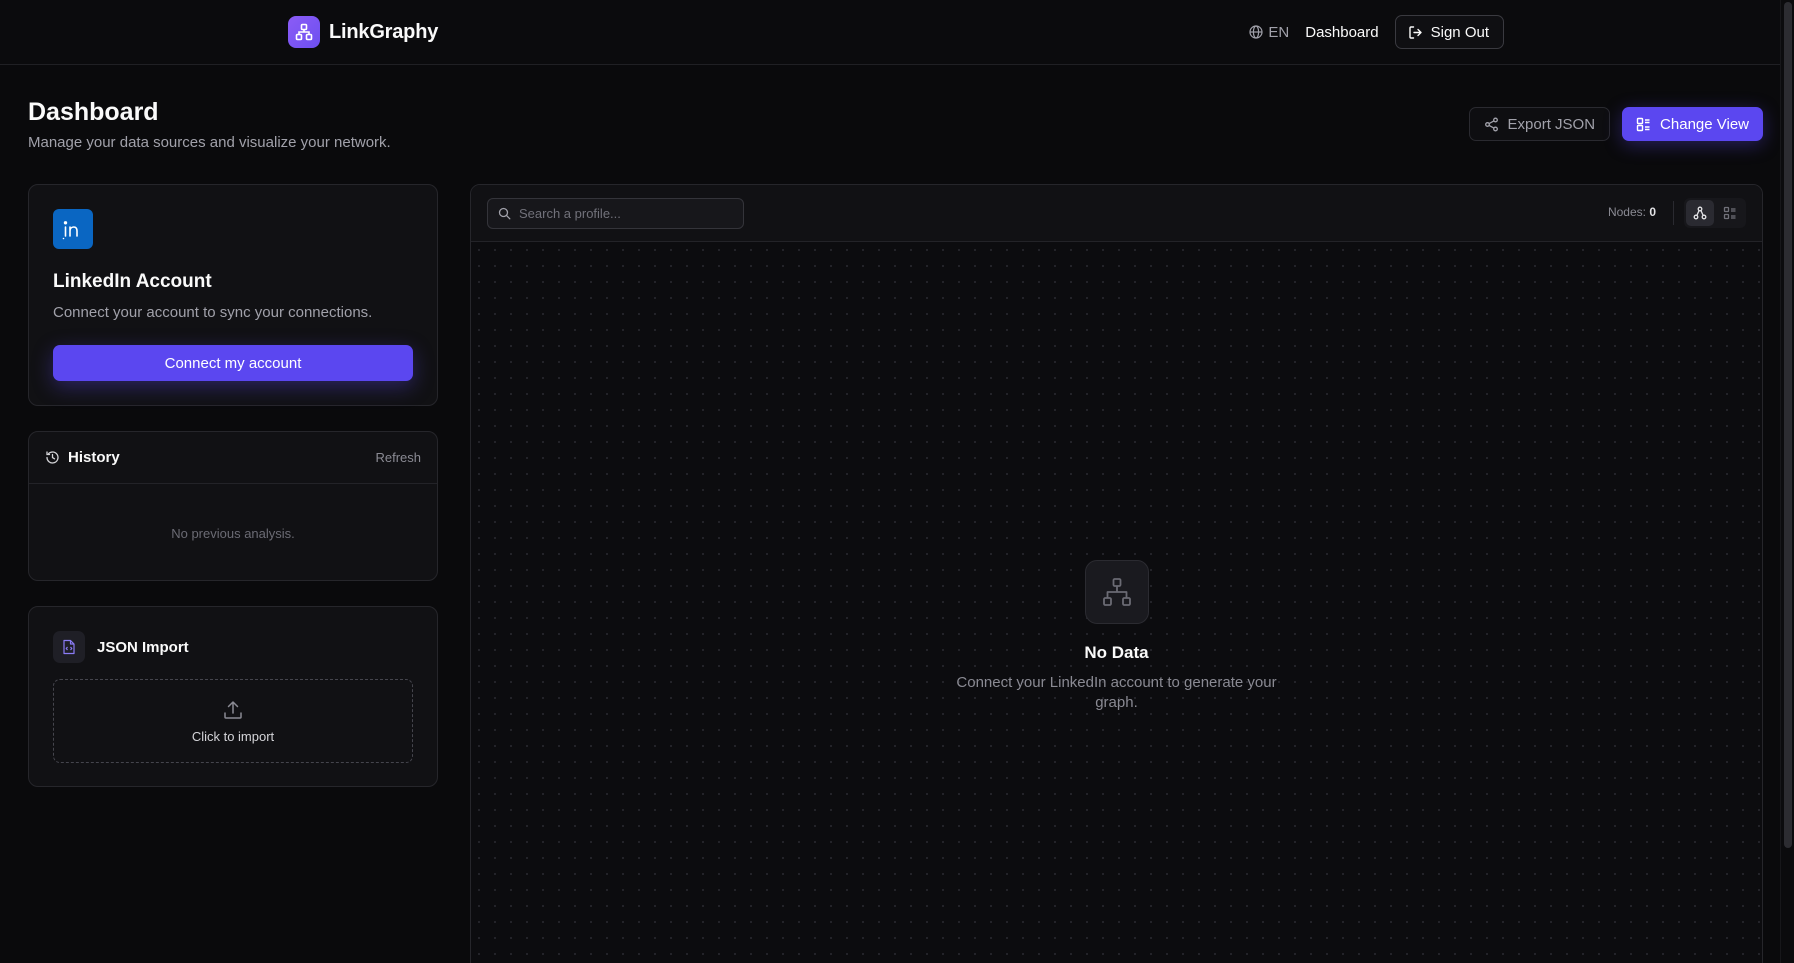 The height and width of the screenshot is (963, 1794). What do you see at coordinates (1715, 213) in the screenshot?
I see `view-toggle` at bounding box center [1715, 213].